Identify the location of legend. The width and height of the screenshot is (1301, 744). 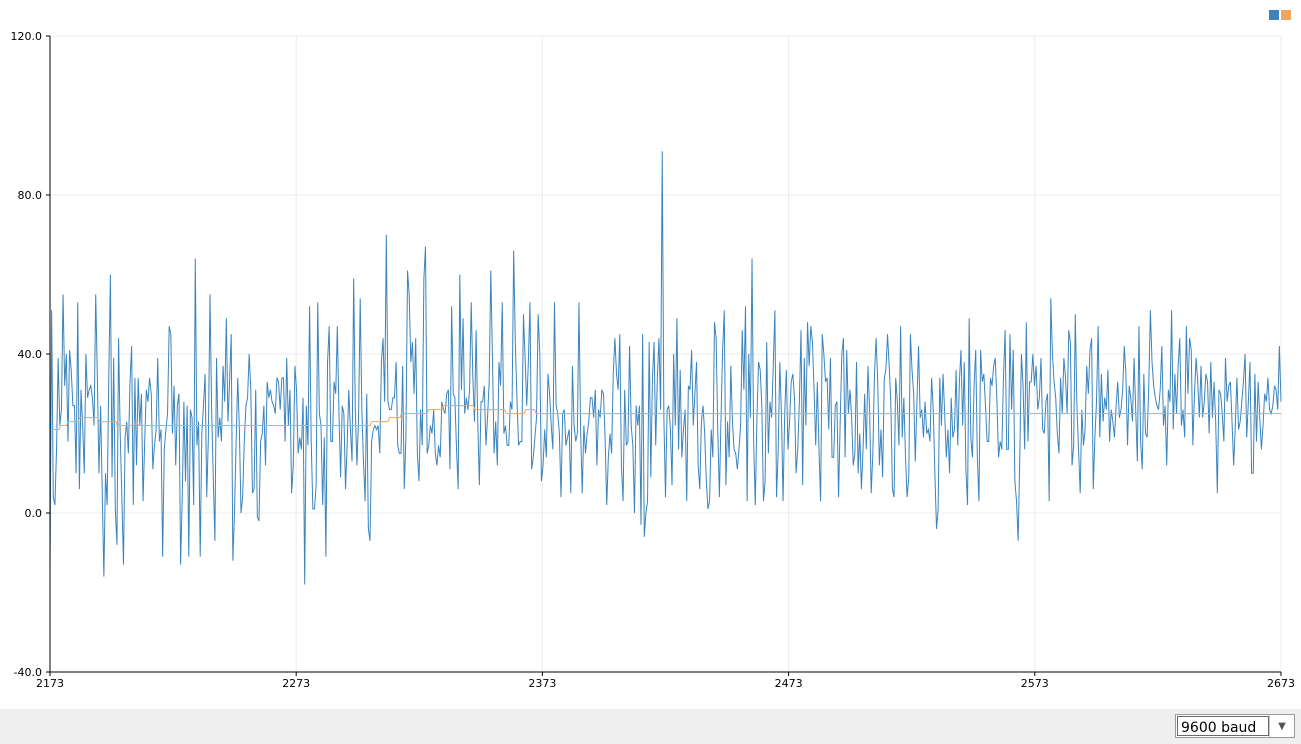
(1280, 15).